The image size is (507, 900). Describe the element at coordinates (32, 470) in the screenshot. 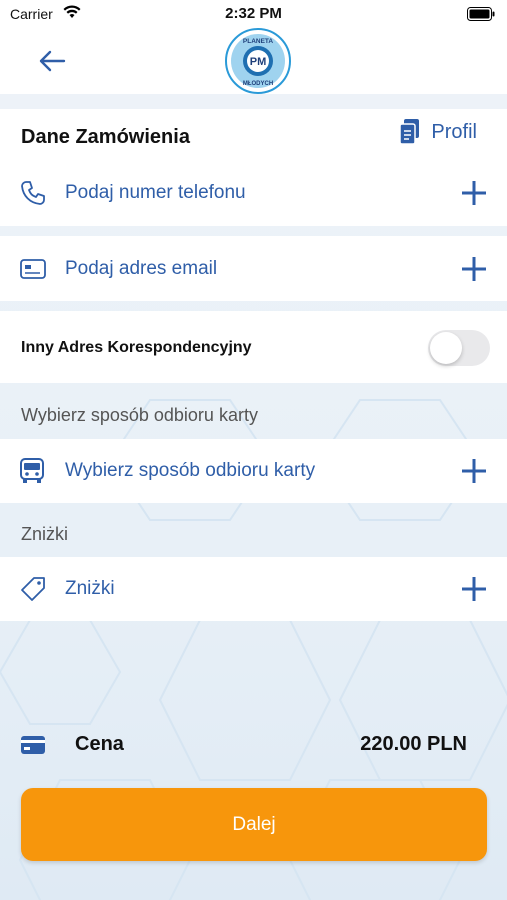

I see `bus-icon` at that location.